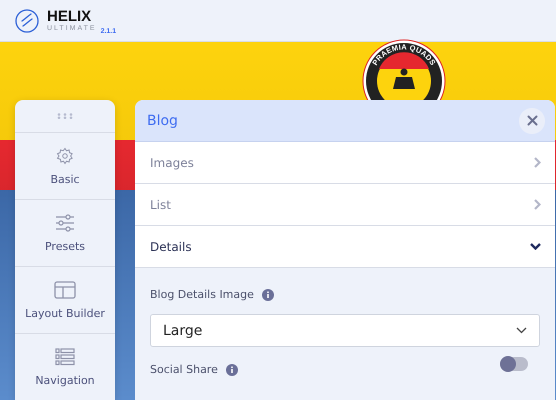 This screenshot has width=556, height=400. Describe the element at coordinates (27, 20) in the screenshot. I see `logo-icon` at that location.